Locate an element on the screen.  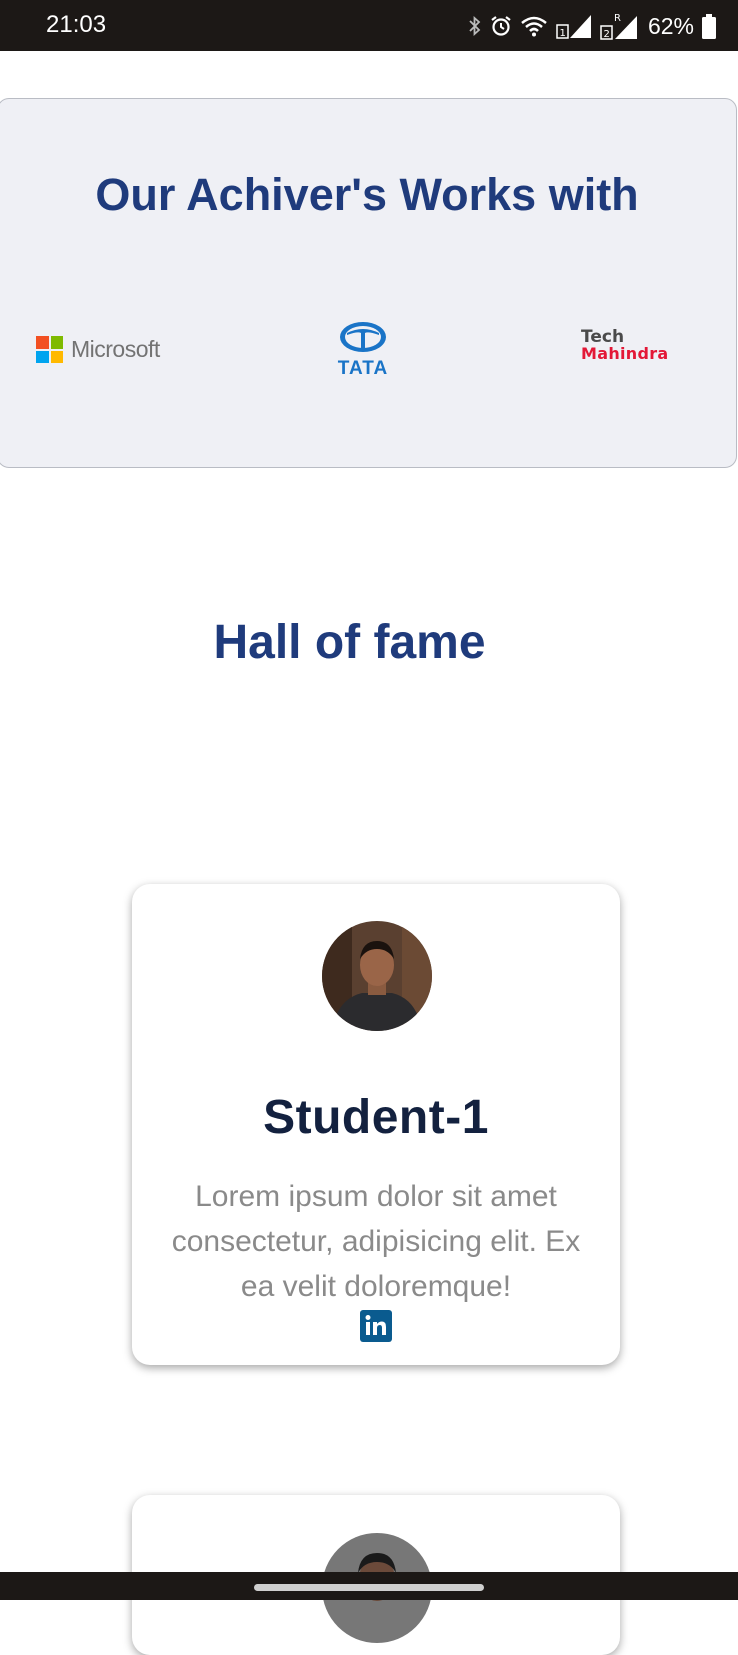
linkedin-icon is located at coordinates (376, 1326).